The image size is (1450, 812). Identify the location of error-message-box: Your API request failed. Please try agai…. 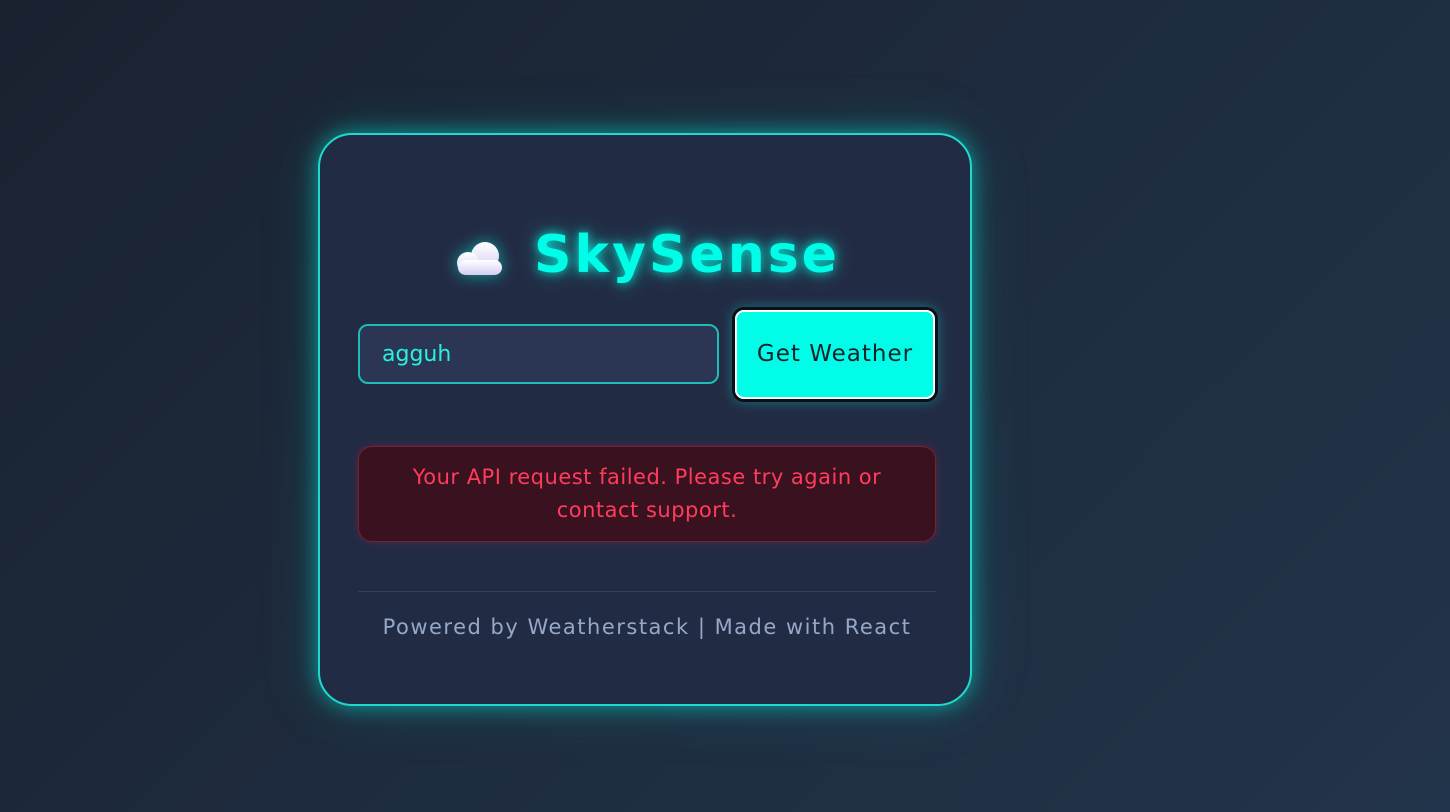
(647, 494).